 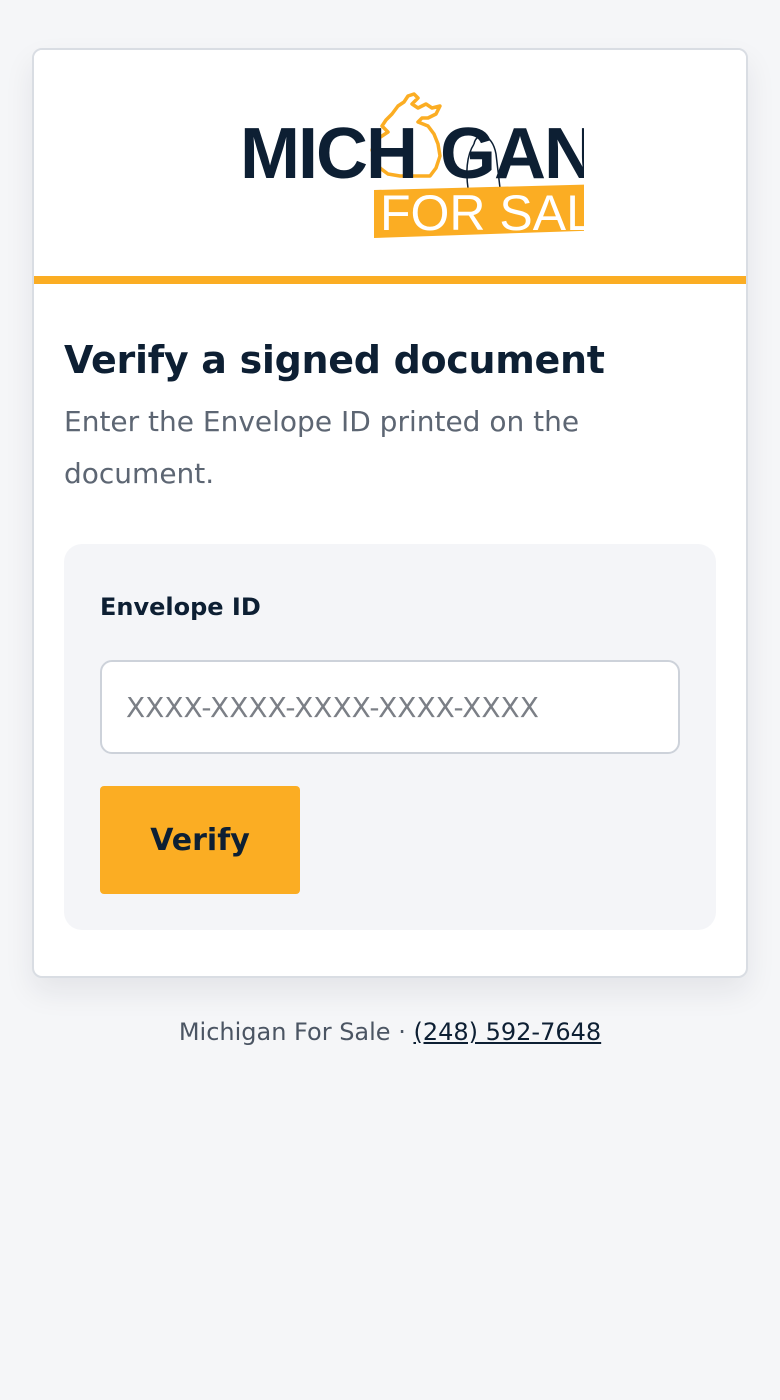 What do you see at coordinates (328, 154) in the screenshot?
I see `logo-wordmark: MICH` at bounding box center [328, 154].